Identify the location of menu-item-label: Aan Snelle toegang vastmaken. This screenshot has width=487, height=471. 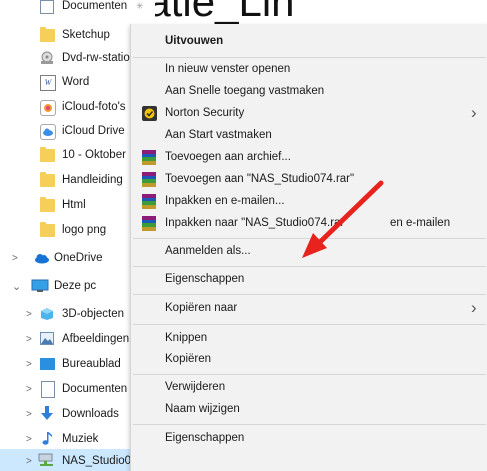
(245, 91).